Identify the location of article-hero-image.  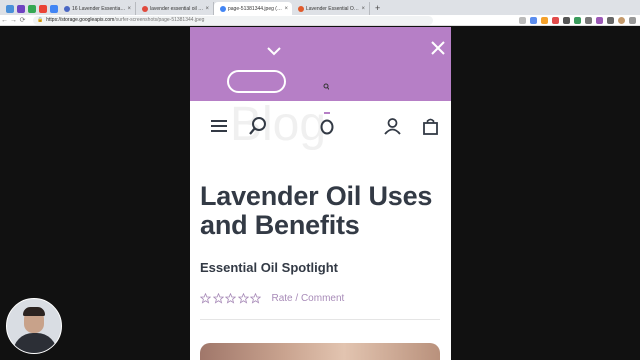
(320, 351).